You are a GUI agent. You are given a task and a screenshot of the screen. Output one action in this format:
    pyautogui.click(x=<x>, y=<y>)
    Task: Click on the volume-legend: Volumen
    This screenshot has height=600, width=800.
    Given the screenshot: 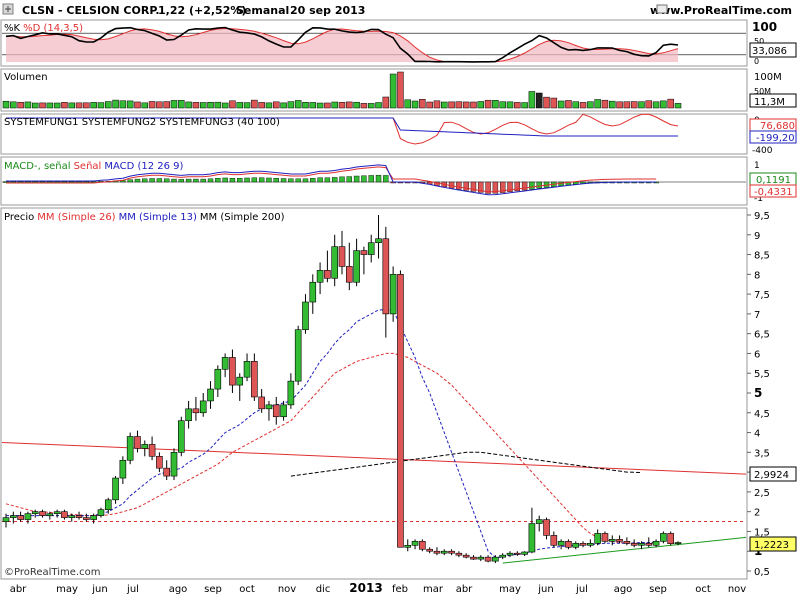 What is the action you would take?
    pyautogui.click(x=26, y=77)
    